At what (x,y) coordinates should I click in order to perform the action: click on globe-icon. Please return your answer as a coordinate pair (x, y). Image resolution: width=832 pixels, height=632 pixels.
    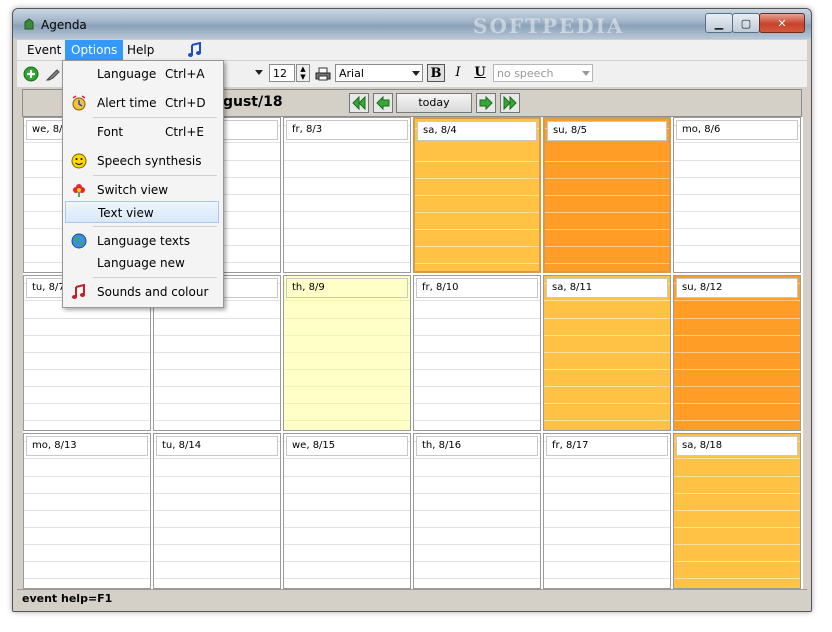
    Looking at the image, I should click on (79, 241).